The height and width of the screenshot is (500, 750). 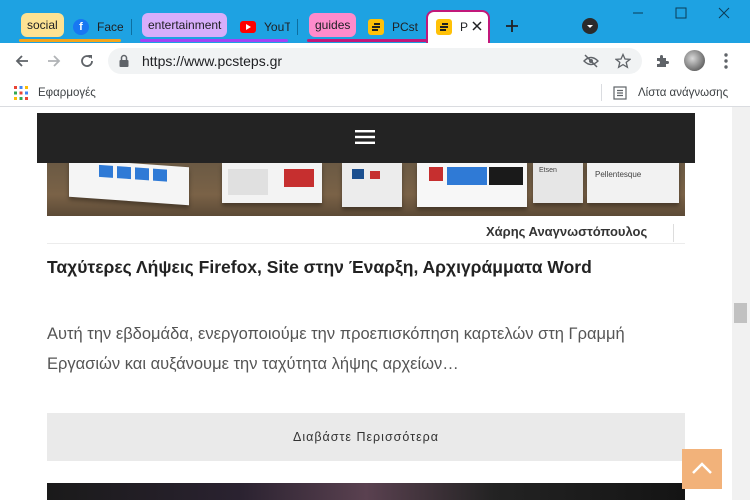 What do you see at coordinates (21, 93) in the screenshot?
I see `apps-grid-icon` at bounding box center [21, 93].